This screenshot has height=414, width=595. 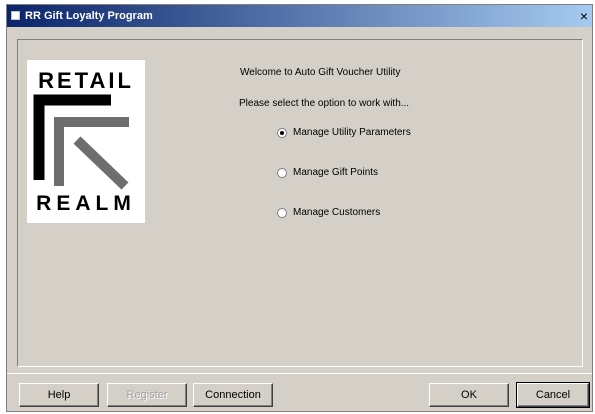 What do you see at coordinates (282, 133) in the screenshot?
I see `radio-button-checked` at bounding box center [282, 133].